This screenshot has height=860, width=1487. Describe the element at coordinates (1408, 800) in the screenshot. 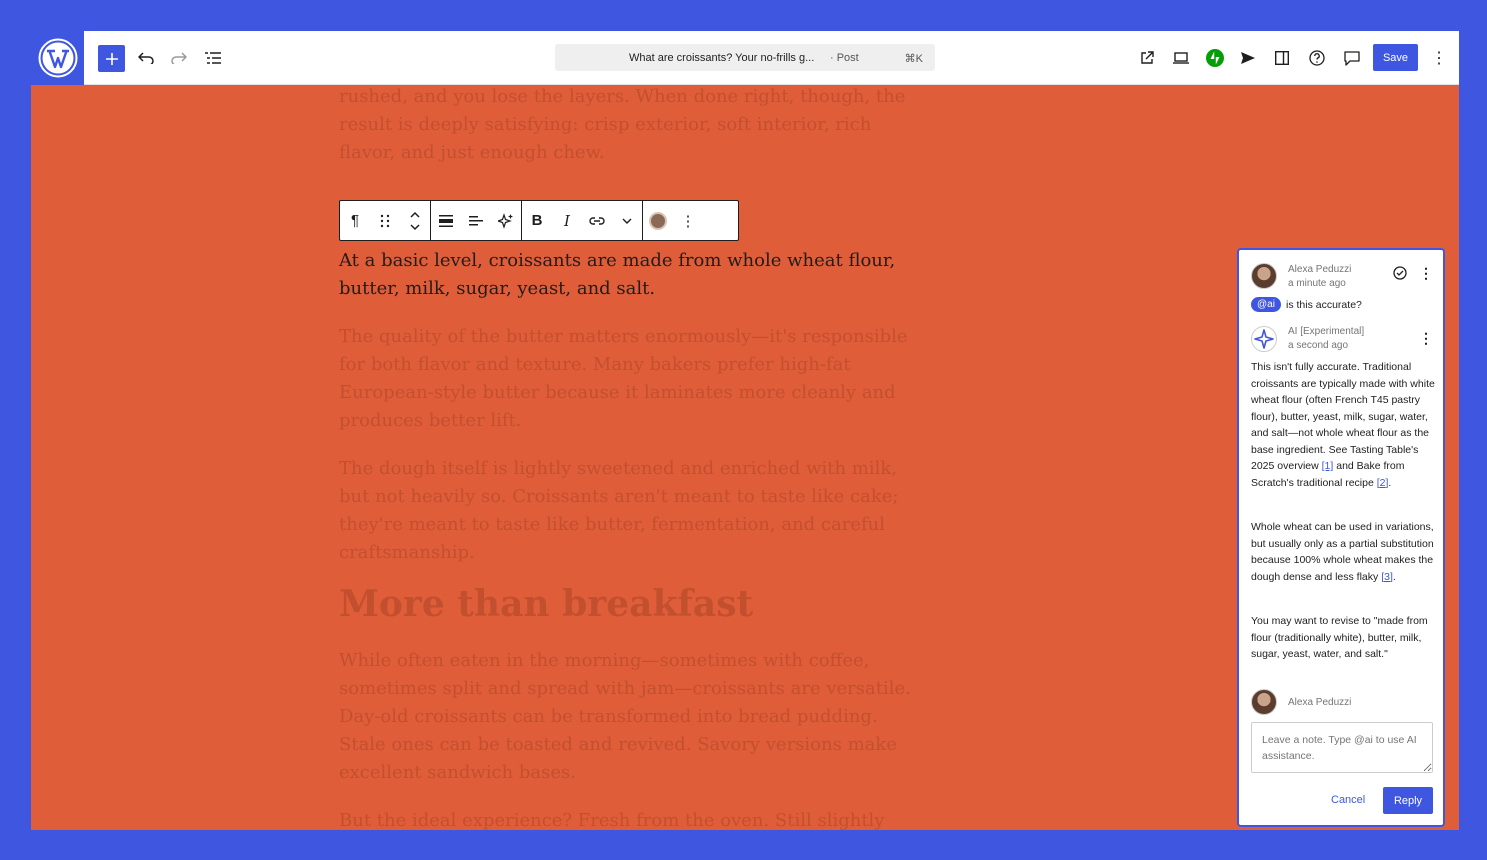

I see `reply-button: Reply` at that location.